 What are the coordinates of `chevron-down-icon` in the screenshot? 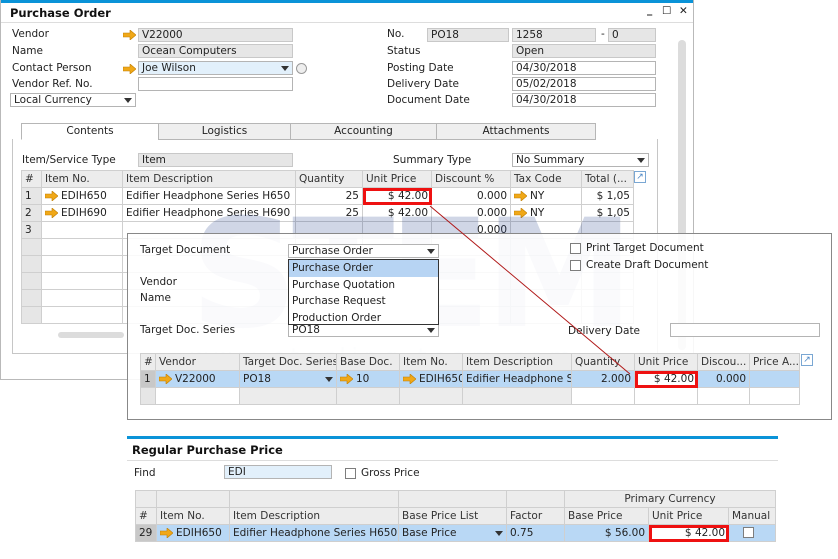 It's located at (499, 533).